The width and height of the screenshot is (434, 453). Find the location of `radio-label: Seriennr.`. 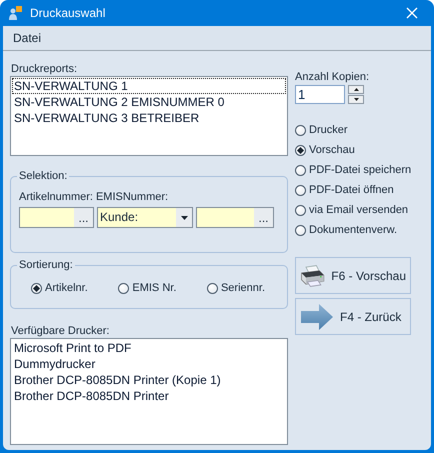

radio-label: Seriennr. is located at coordinates (242, 288).